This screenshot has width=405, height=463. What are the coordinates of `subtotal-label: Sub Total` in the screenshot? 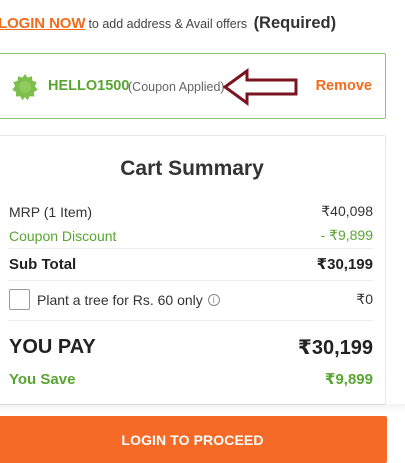 It's located at (43, 264).